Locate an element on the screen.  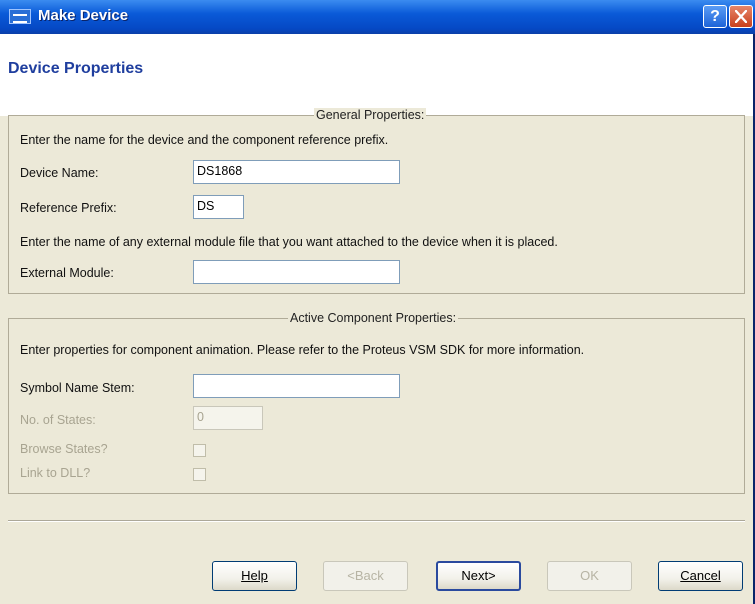
browse-states-checkbox is located at coordinates (199, 450).